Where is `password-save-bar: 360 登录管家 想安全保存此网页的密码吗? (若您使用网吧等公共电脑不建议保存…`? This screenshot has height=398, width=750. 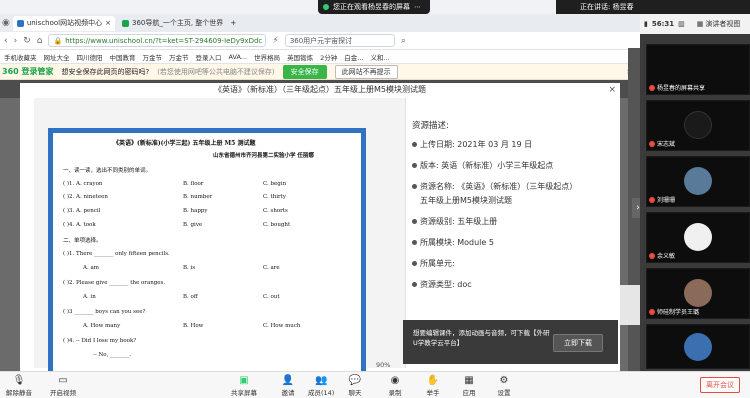
password-save-bar: 360 登录管家 想安全保存此网页的密码吗? (若您使用网吧等公共电脑不建议保存… is located at coordinates (320, 72).